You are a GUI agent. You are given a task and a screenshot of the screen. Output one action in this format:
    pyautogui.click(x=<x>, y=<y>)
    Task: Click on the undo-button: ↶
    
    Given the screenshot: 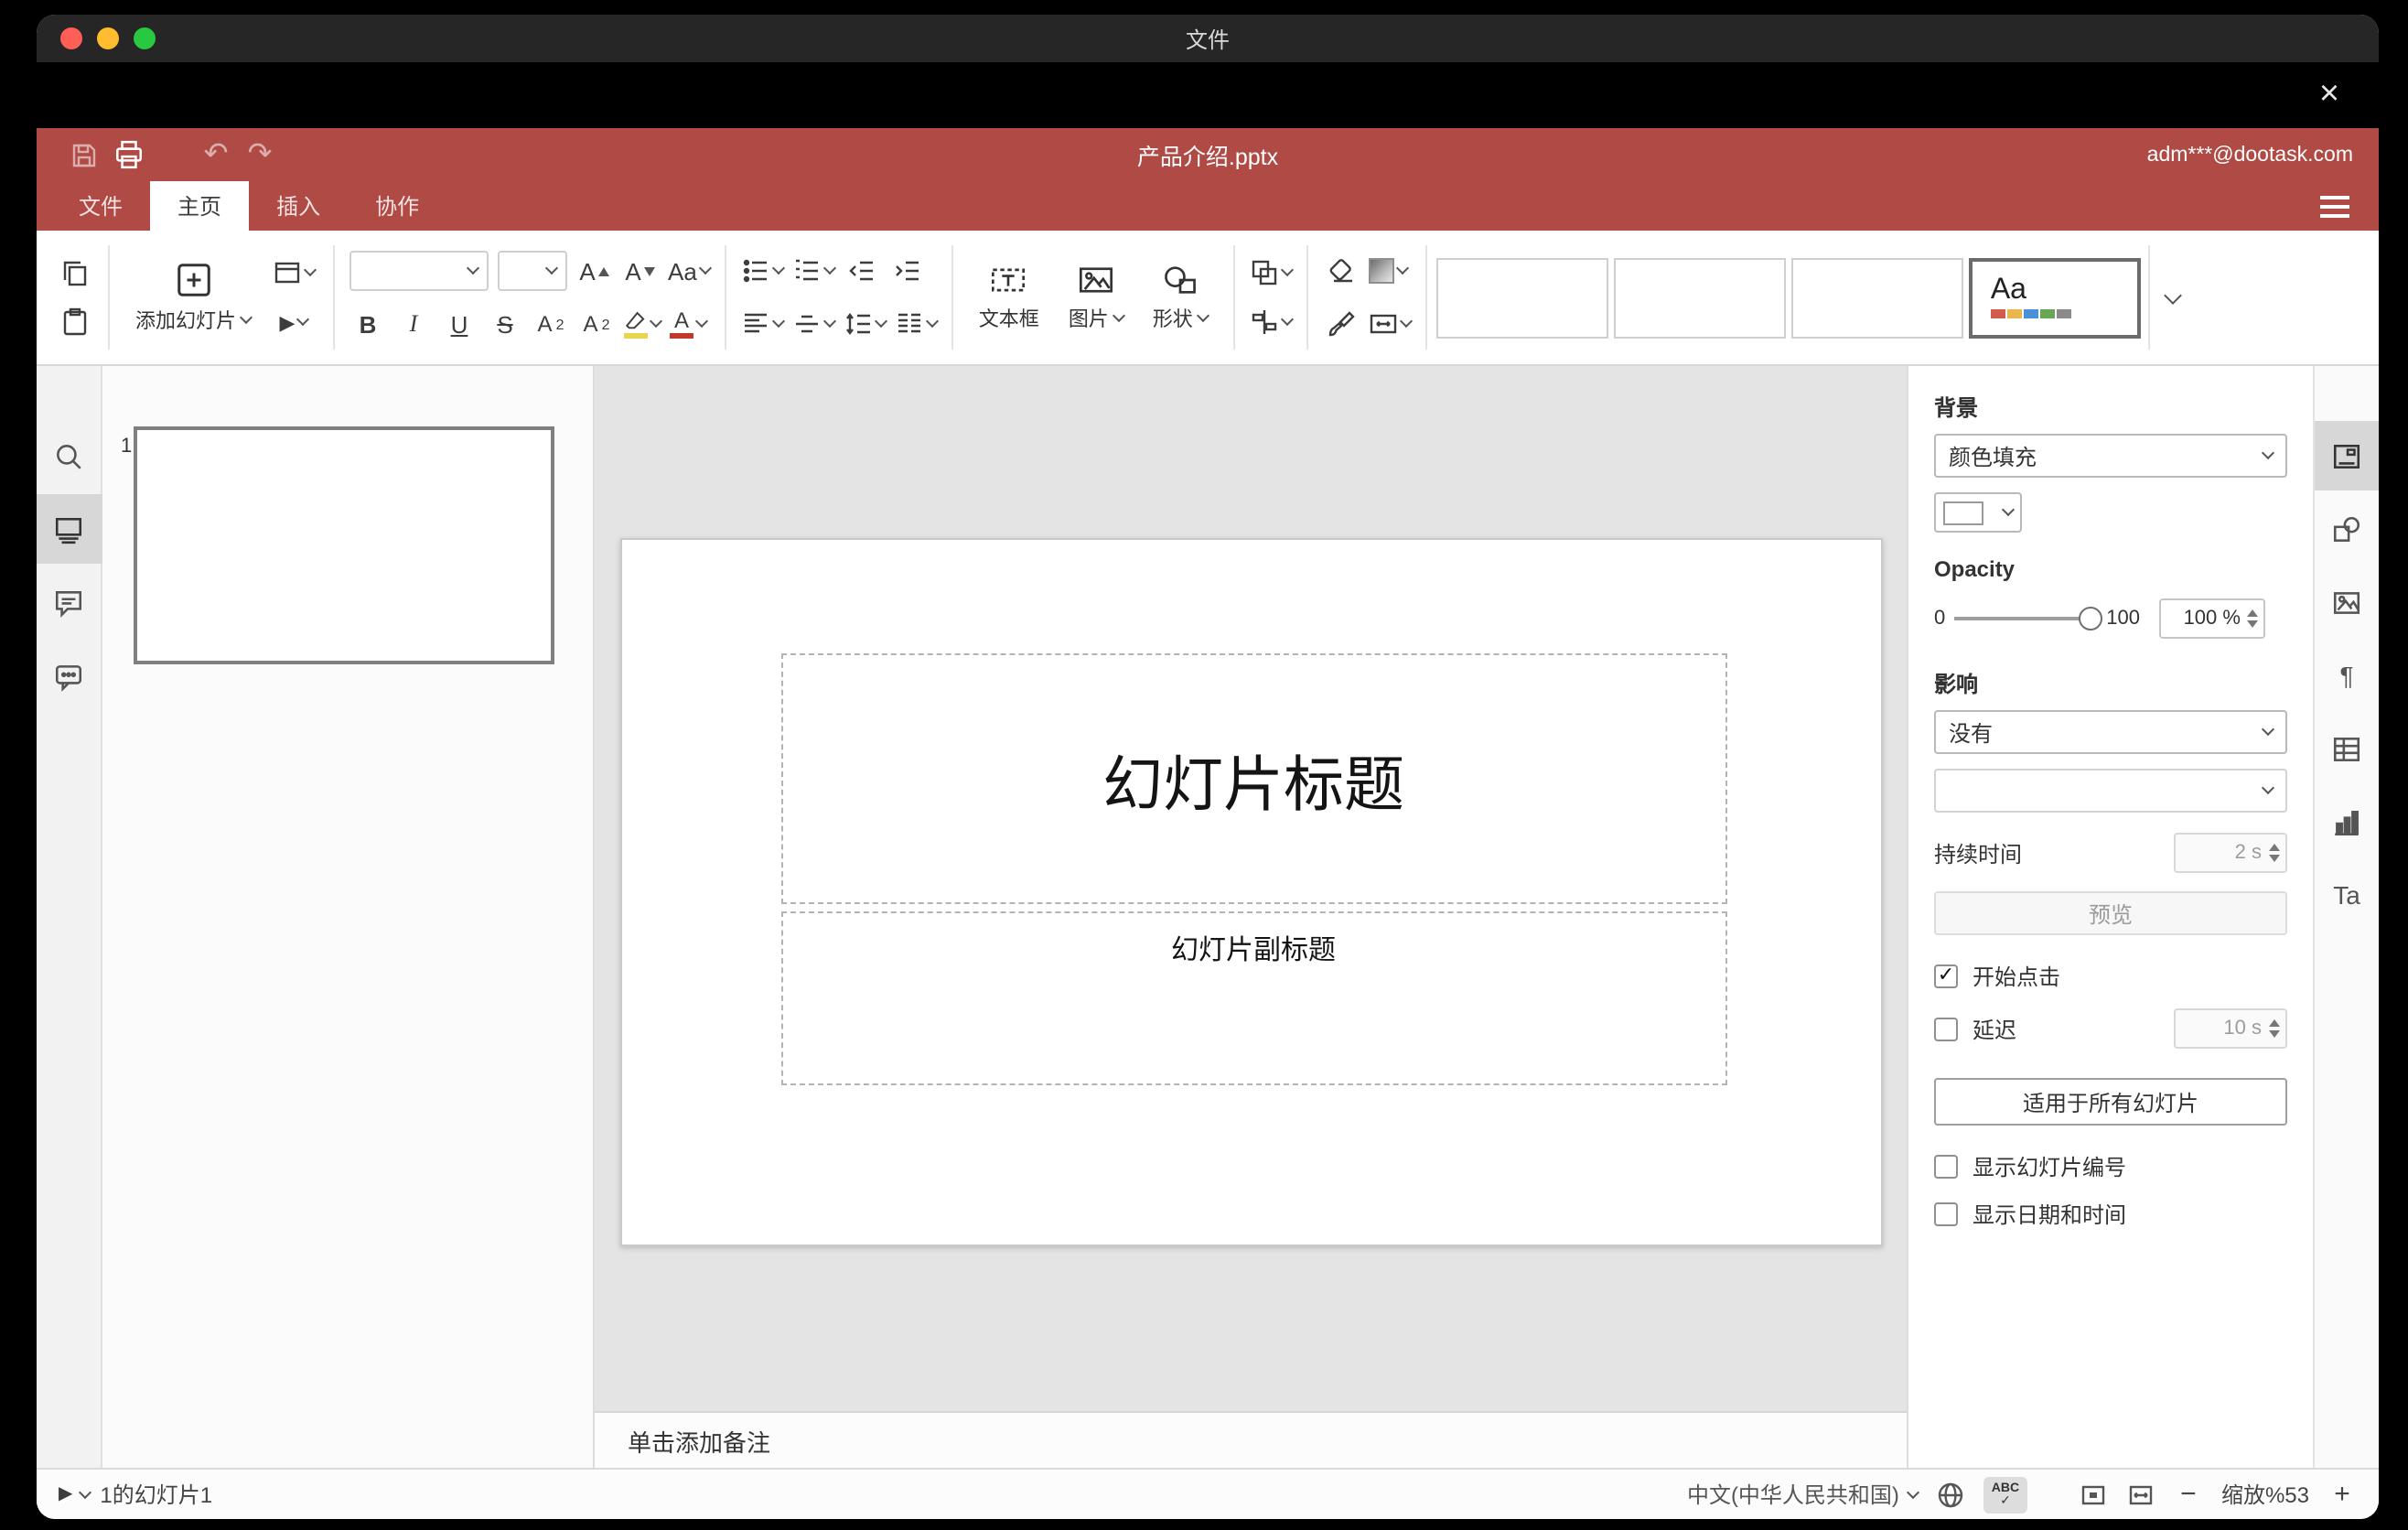 What is the action you would take?
    pyautogui.click(x=216, y=155)
    